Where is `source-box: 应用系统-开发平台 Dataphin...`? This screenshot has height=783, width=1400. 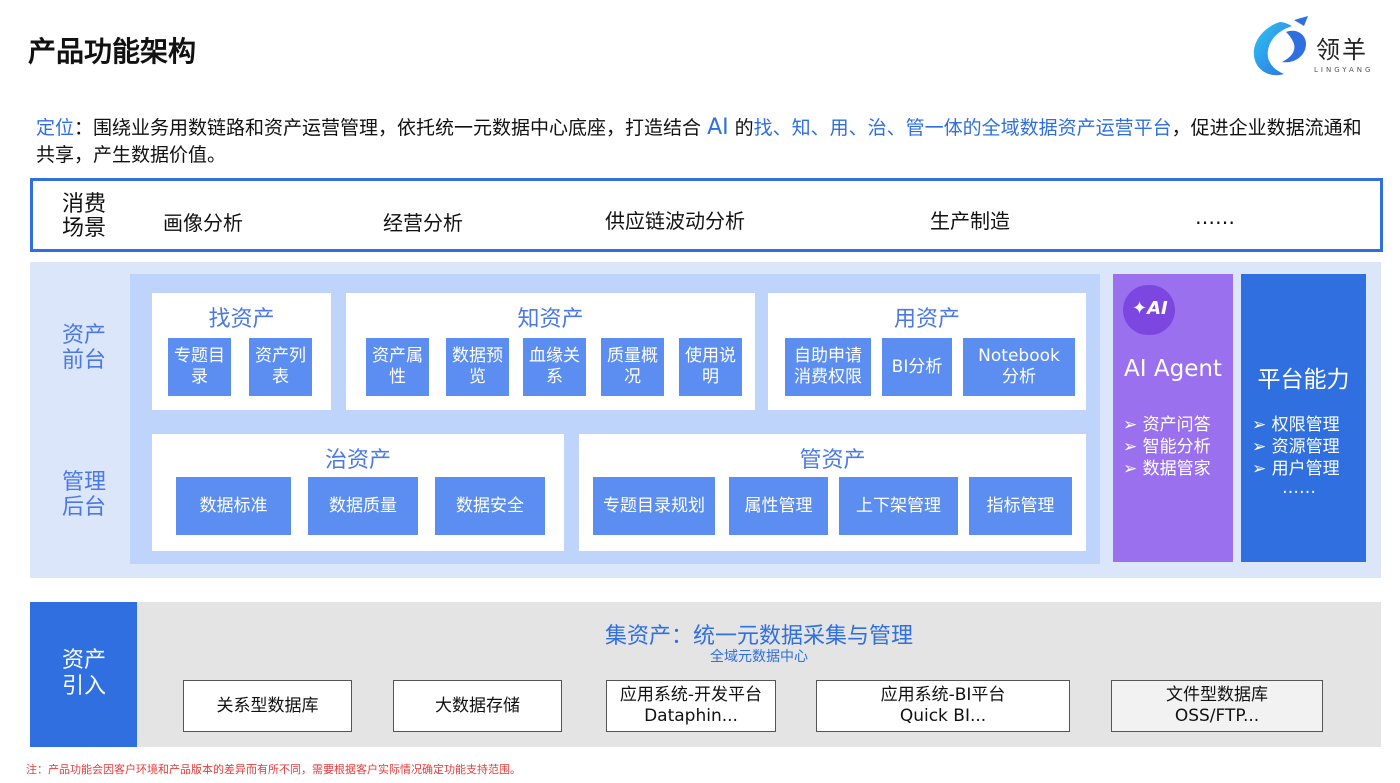
source-box: 应用系统-开发平台 Dataphin... is located at coordinates (691, 706).